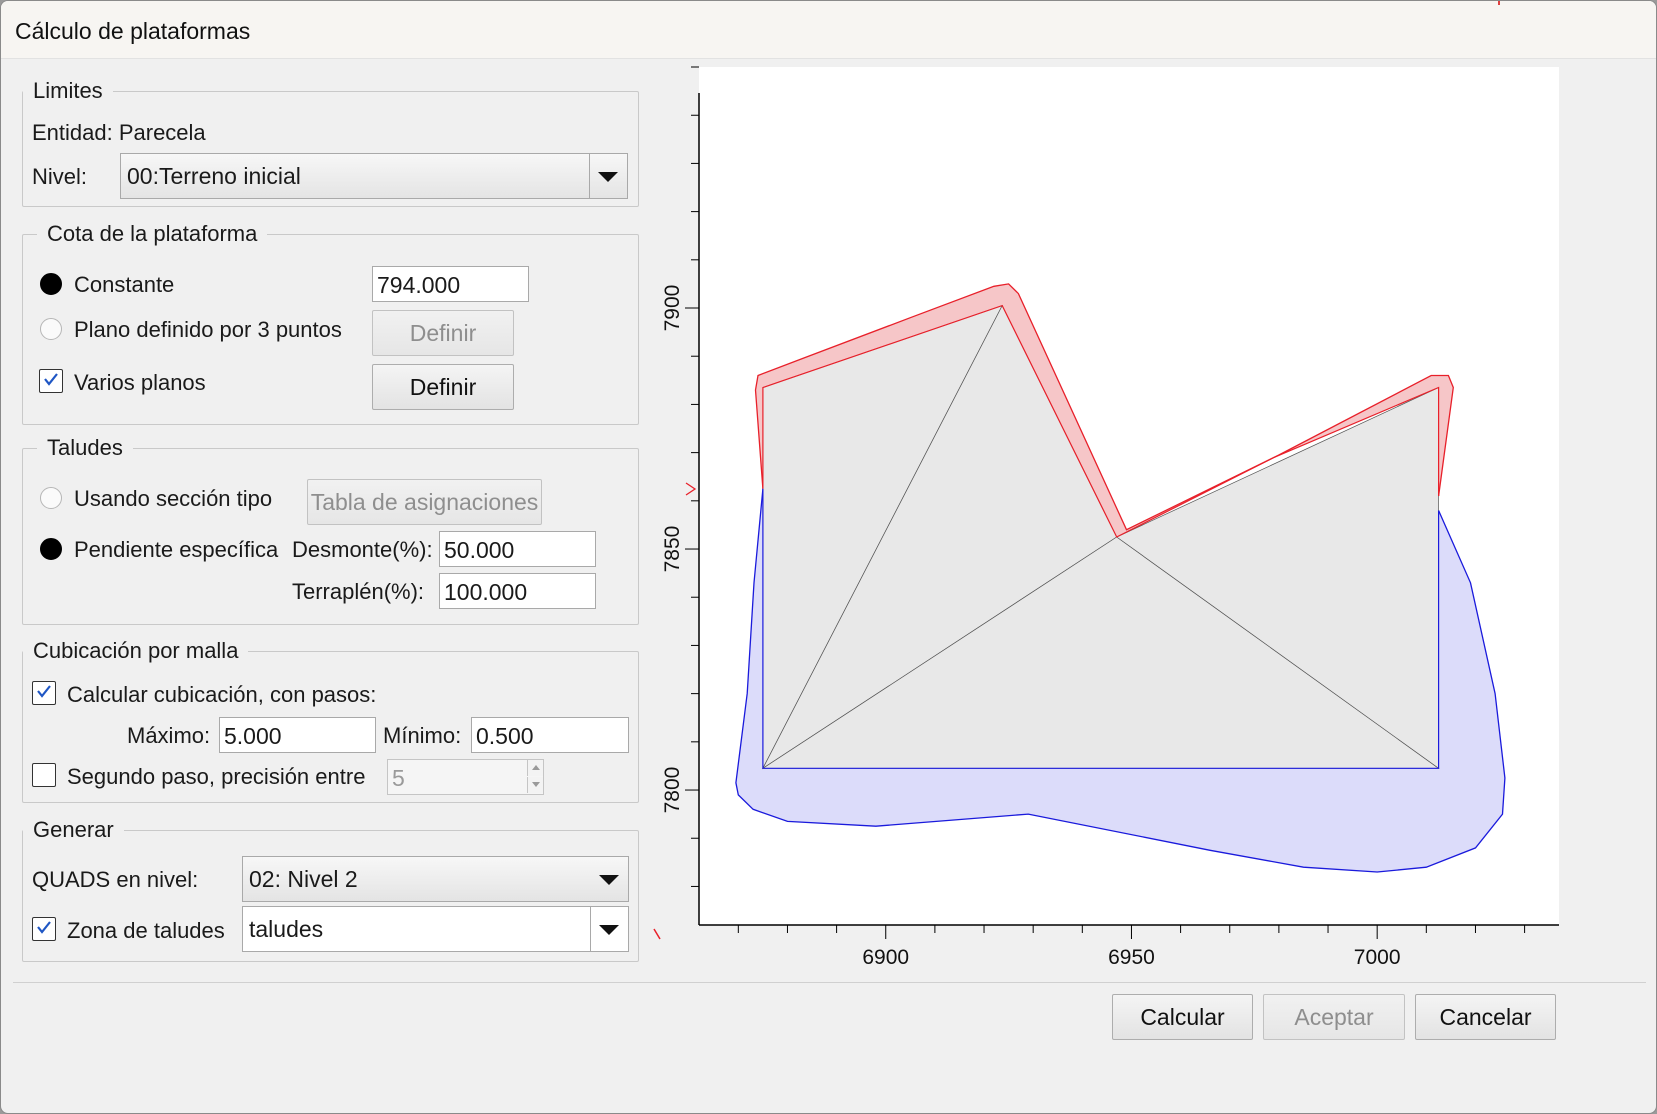 The height and width of the screenshot is (1114, 1657). What do you see at coordinates (1334, 1017) in the screenshot?
I see `aceptar-button: Aceptar` at bounding box center [1334, 1017].